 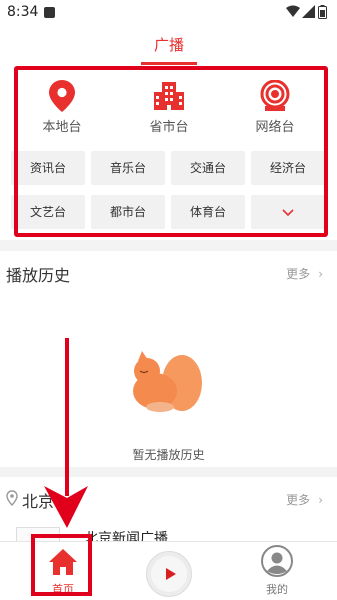 I want to click on tab-indicator, so click(x=169, y=63).